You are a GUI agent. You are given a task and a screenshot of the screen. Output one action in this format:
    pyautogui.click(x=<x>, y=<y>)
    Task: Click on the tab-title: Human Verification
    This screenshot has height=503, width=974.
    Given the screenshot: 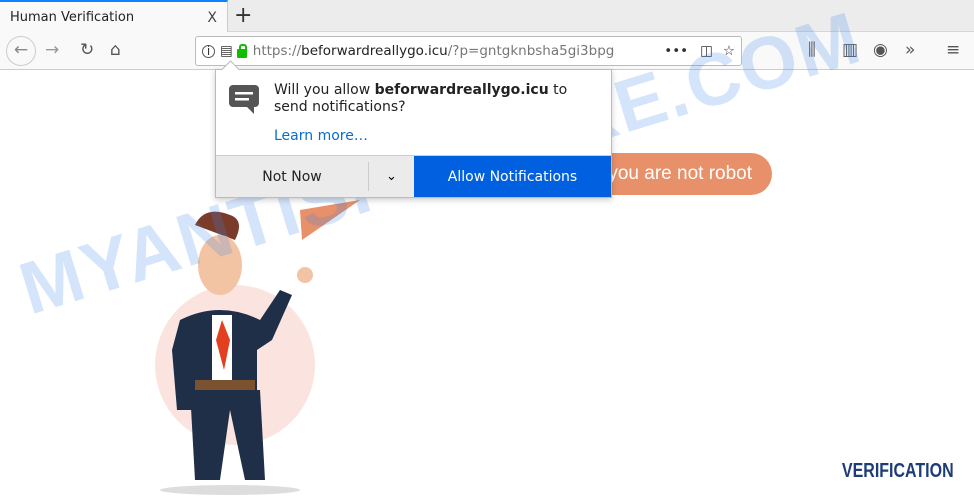 What is the action you would take?
    pyautogui.click(x=72, y=17)
    